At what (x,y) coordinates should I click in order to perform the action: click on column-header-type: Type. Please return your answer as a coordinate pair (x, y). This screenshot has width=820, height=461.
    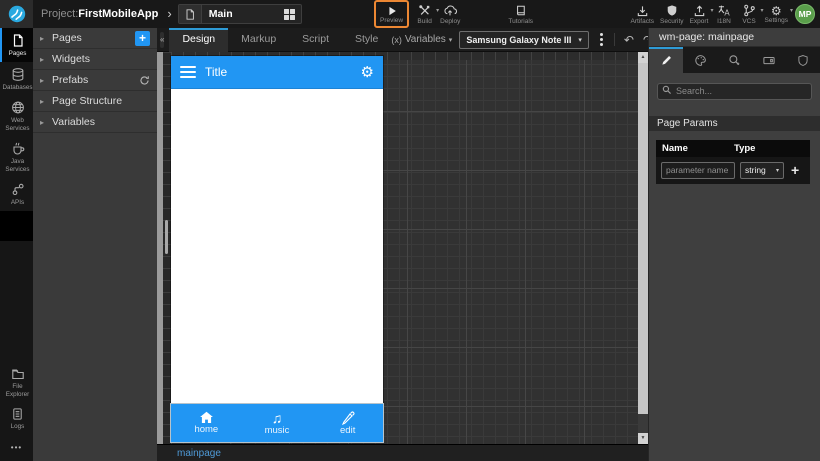
    Looking at the image, I should click on (745, 148).